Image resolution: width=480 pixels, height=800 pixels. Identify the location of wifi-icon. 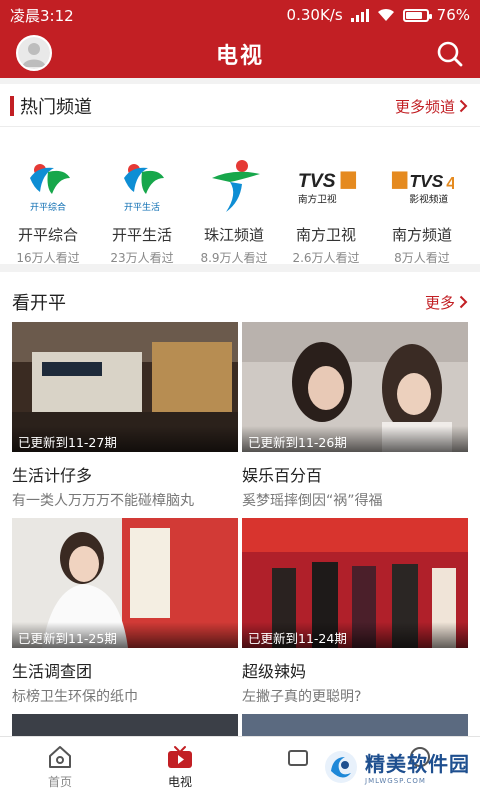
(385, 14).